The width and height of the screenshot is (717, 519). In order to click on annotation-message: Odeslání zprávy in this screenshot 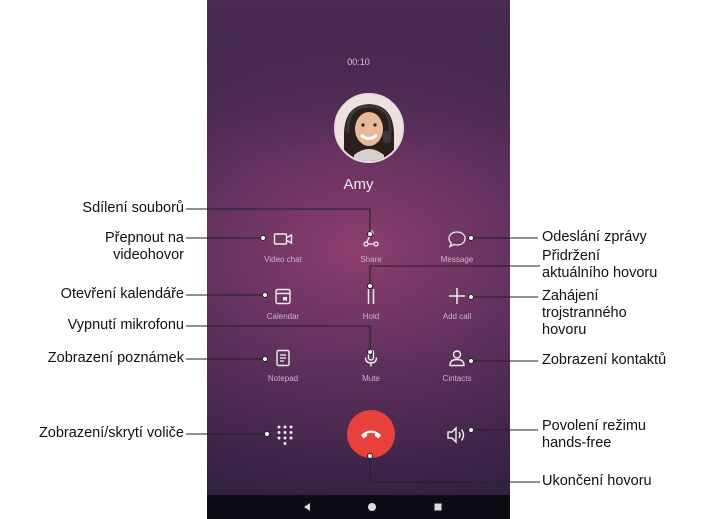, I will do `click(594, 237)`.